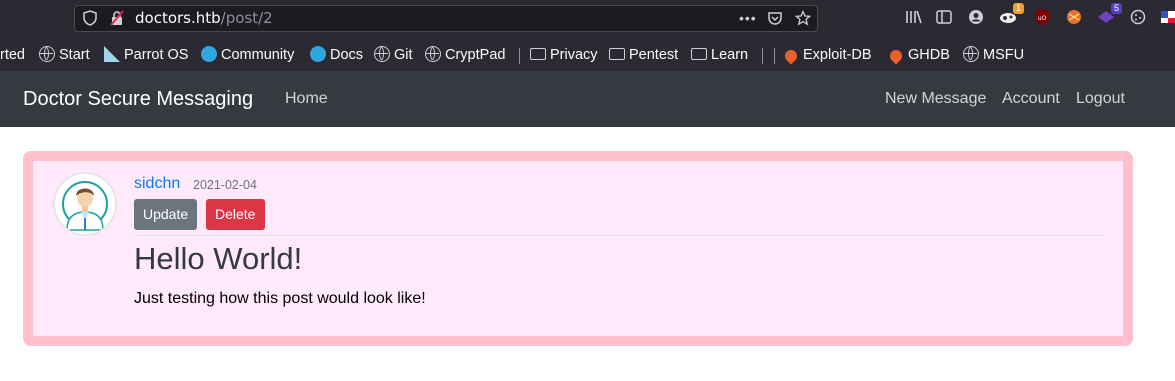 The height and width of the screenshot is (381, 1175). I want to click on shield-icon, so click(90, 18).